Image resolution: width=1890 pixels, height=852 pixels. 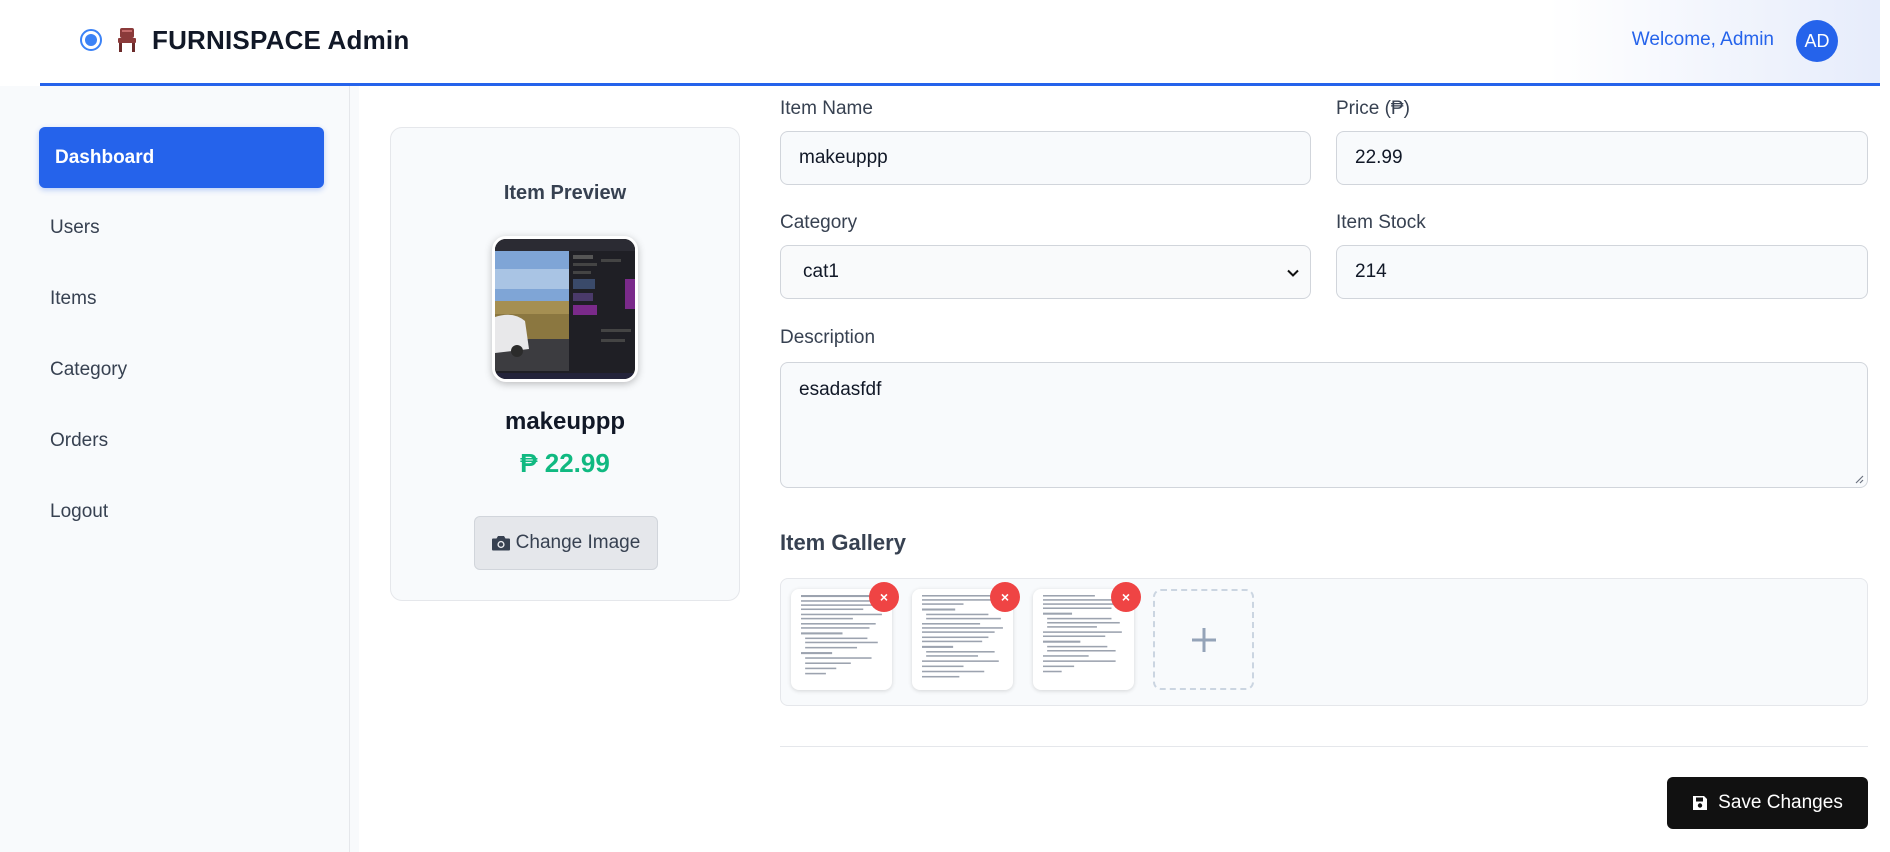 What do you see at coordinates (281, 39) in the screenshot?
I see `brand-title: FURNISPACE Admin` at bounding box center [281, 39].